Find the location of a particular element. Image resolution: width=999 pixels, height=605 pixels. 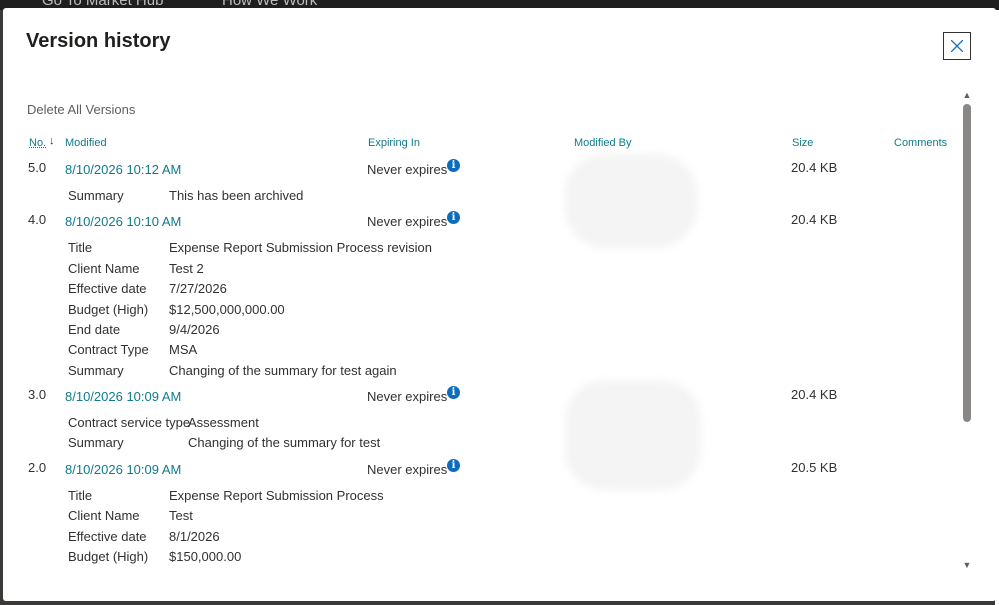

field-label: Contract service type is located at coordinates (129, 422).